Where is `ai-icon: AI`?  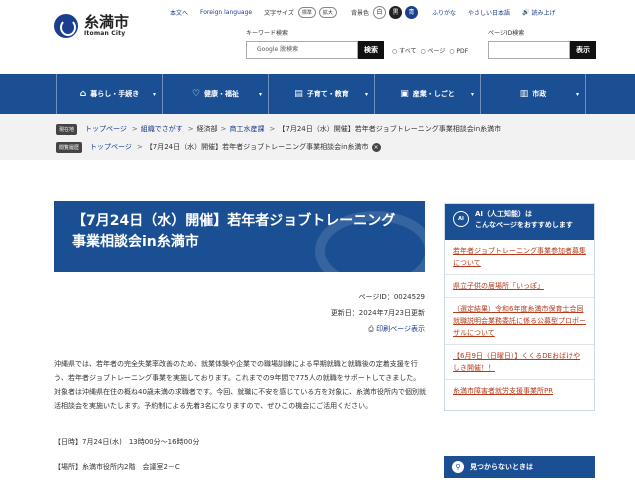 ai-icon: AI is located at coordinates (461, 219).